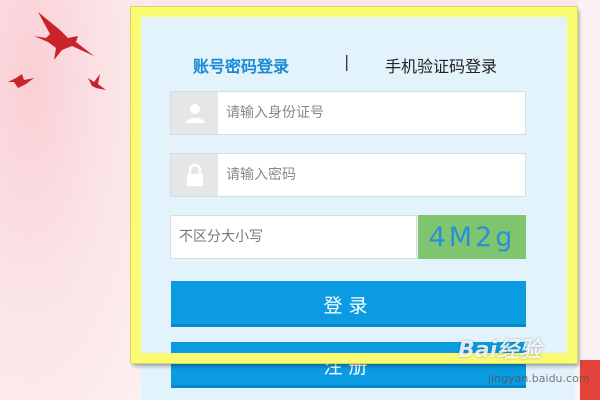 The width and height of the screenshot is (600, 400). I want to click on lock-icon, so click(194, 175).